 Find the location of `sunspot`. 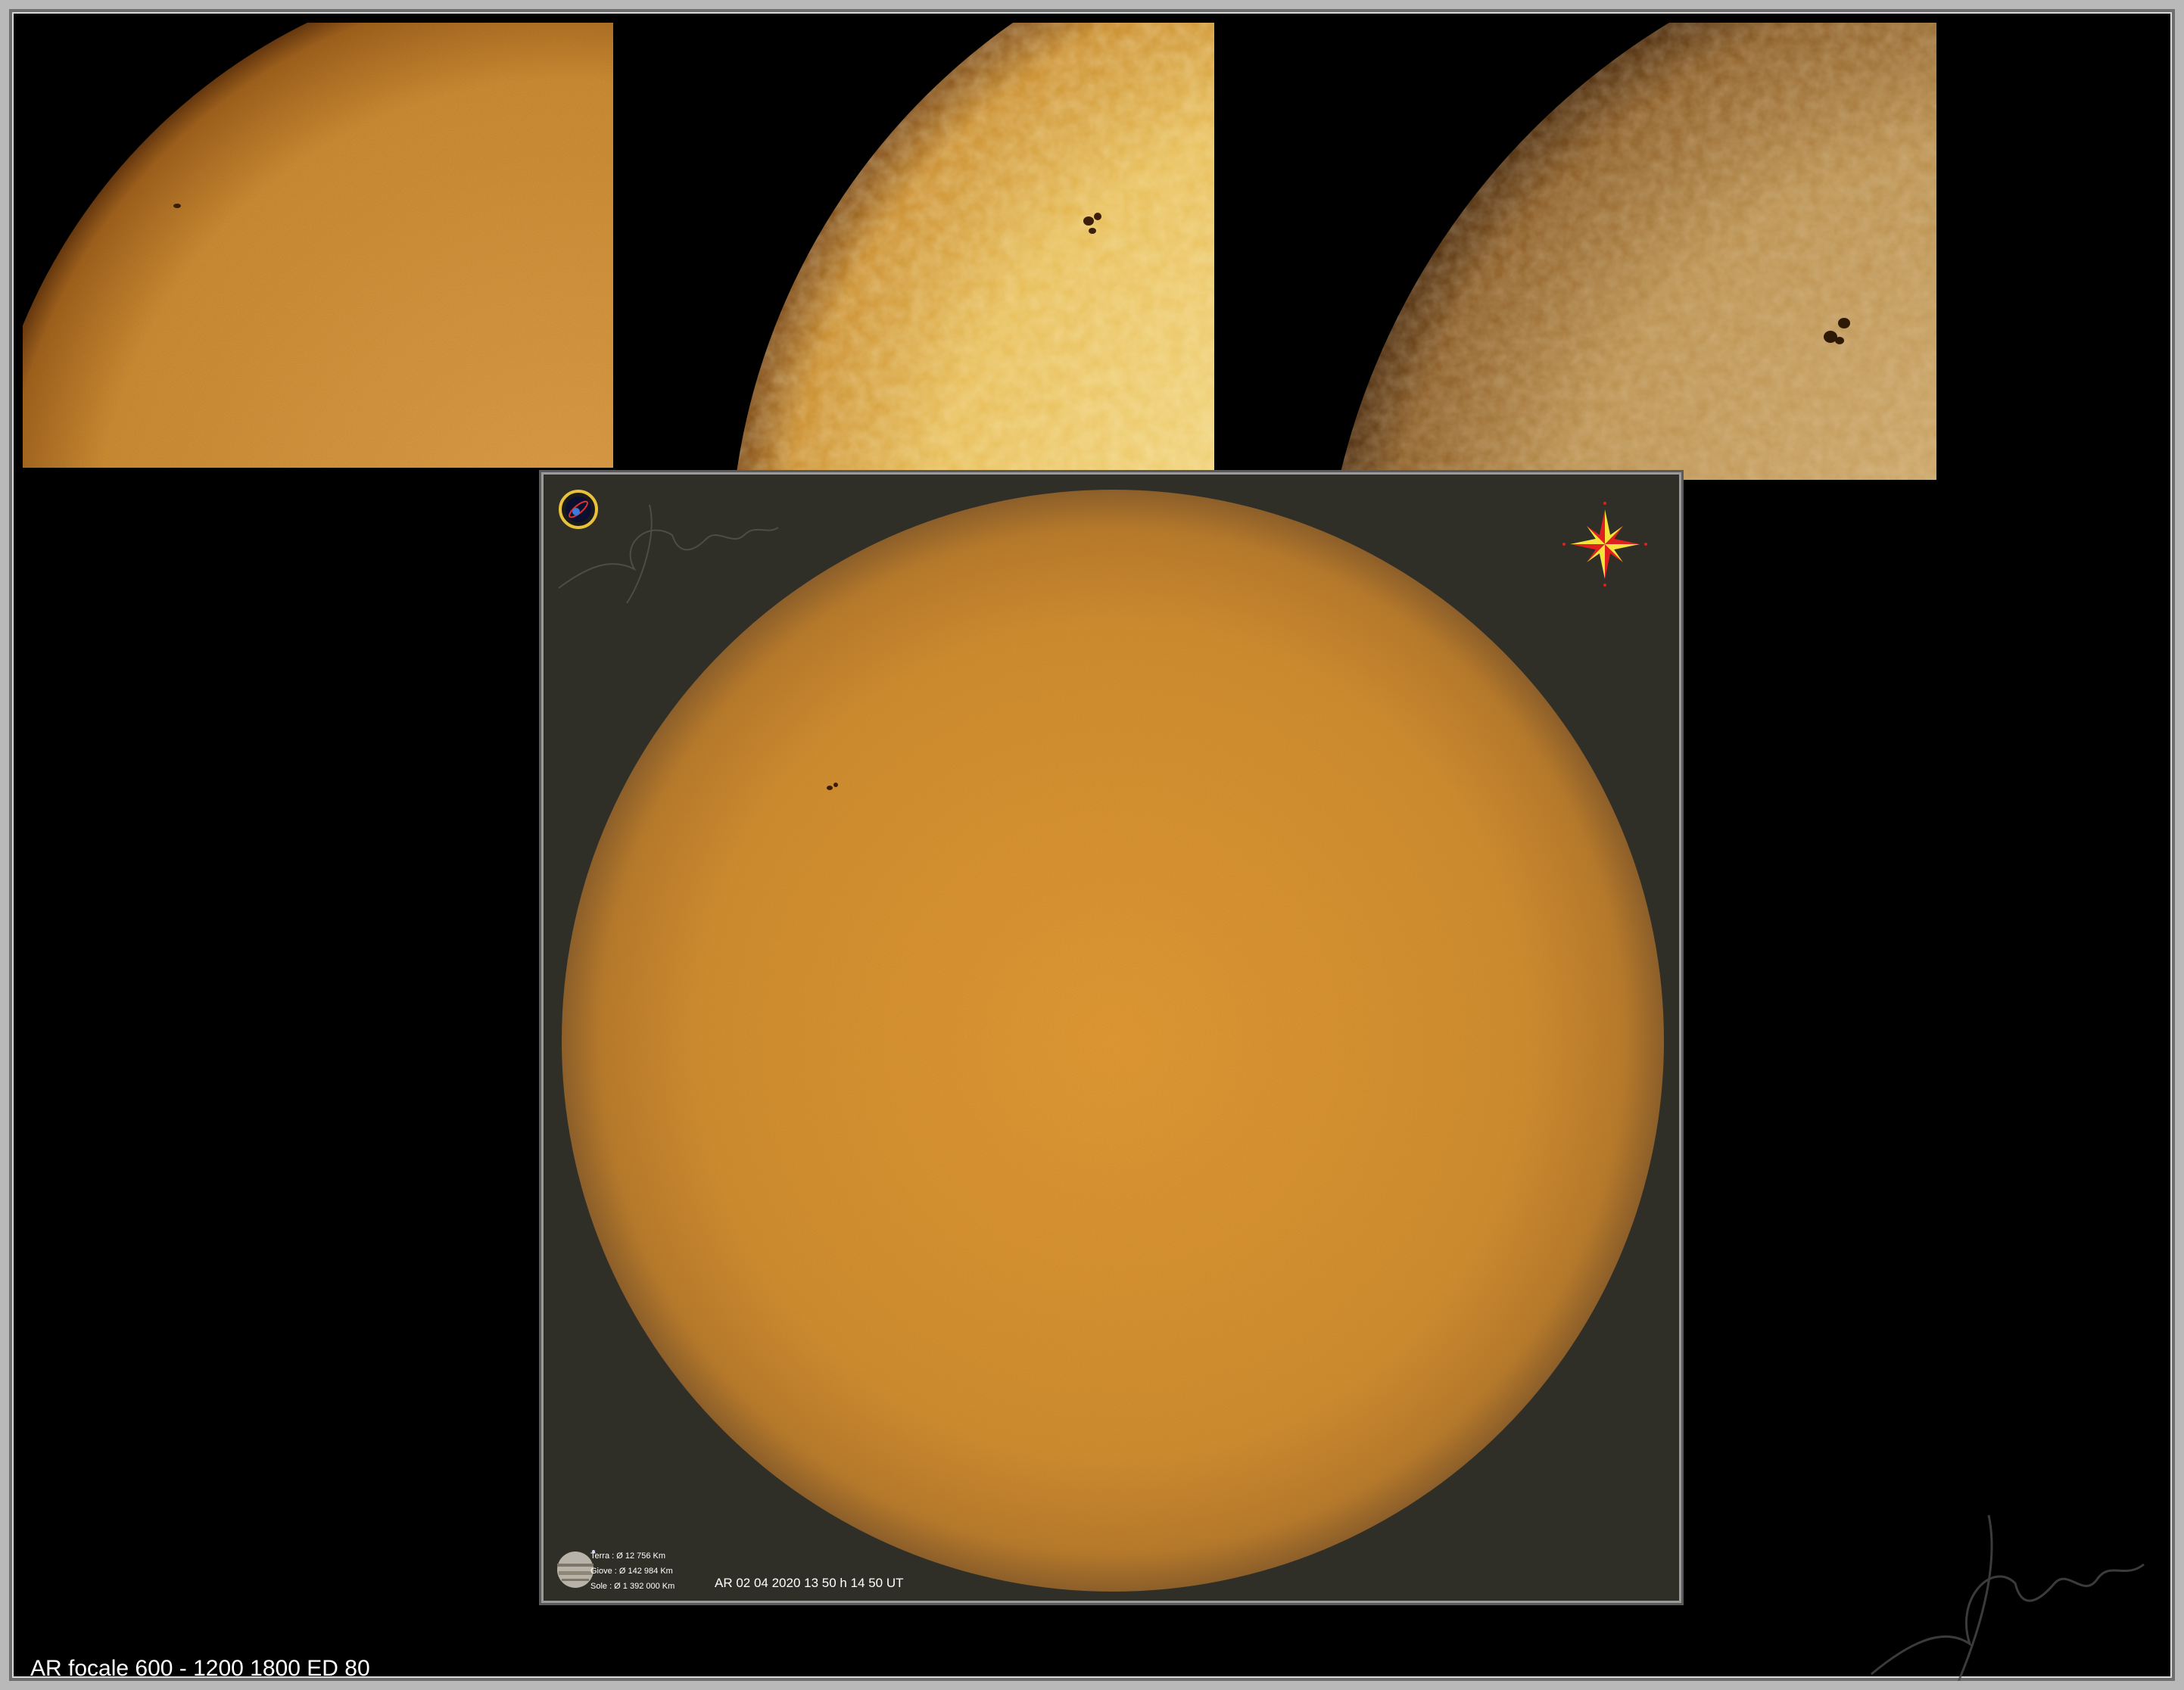

sunspot is located at coordinates (177, 206).